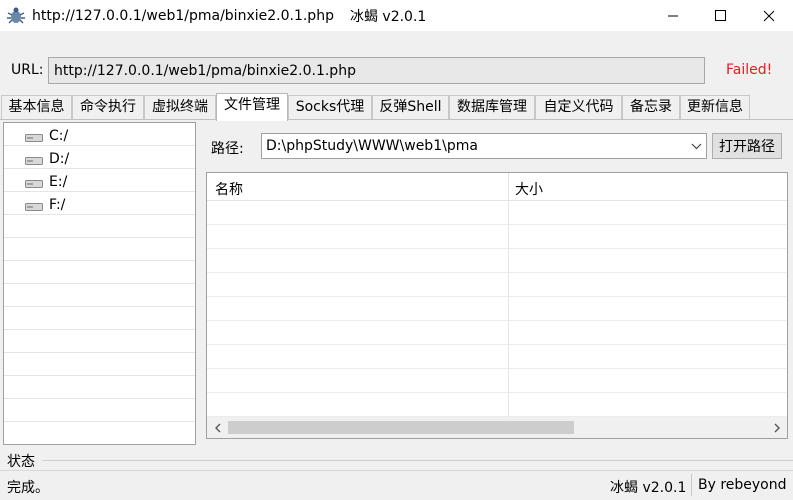 The image size is (793, 500). I want to click on tab-update-info: 更新信息, so click(715, 107).